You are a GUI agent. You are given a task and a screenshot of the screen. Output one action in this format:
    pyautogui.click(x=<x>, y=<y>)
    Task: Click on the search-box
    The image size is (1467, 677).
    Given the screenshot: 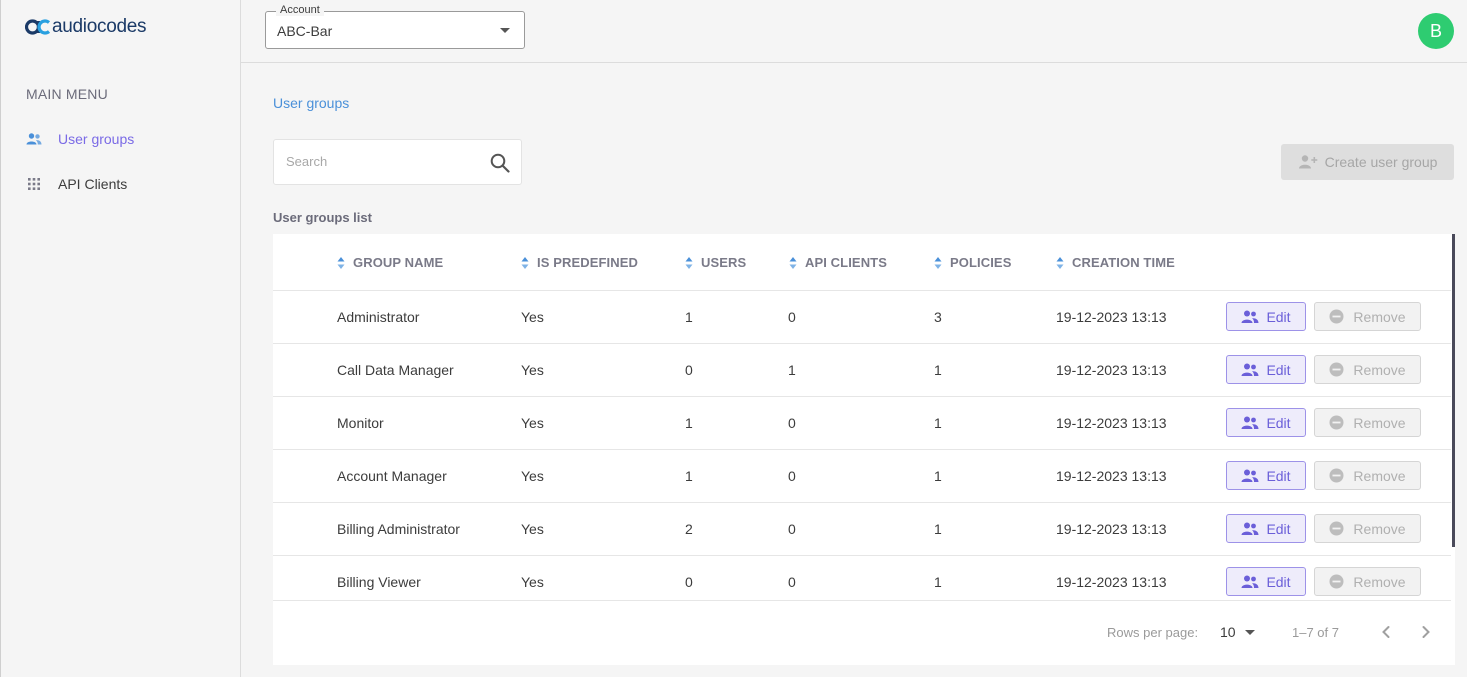 What is the action you would take?
    pyautogui.click(x=397, y=162)
    